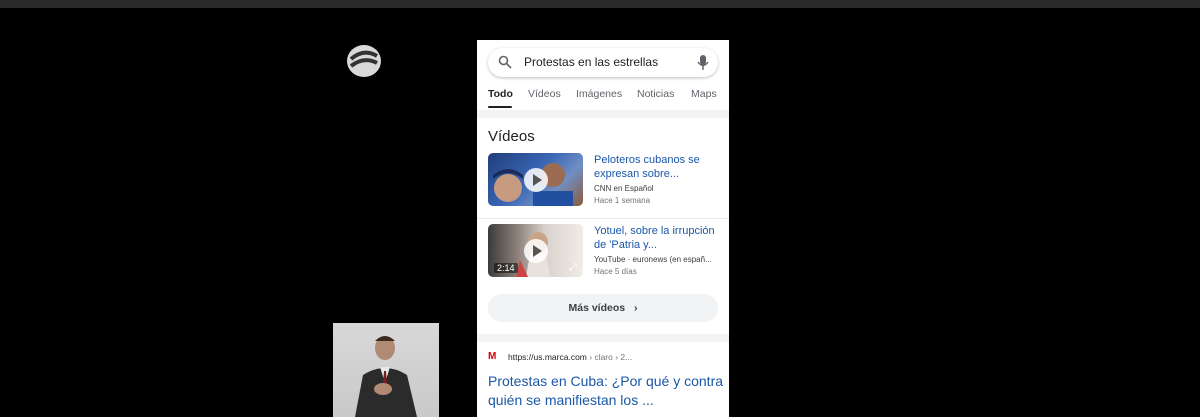 The width and height of the screenshot is (1200, 417). What do you see at coordinates (547, 357) in the screenshot?
I see `result-url-domain: https://us.marca.com` at bounding box center [547, 357].